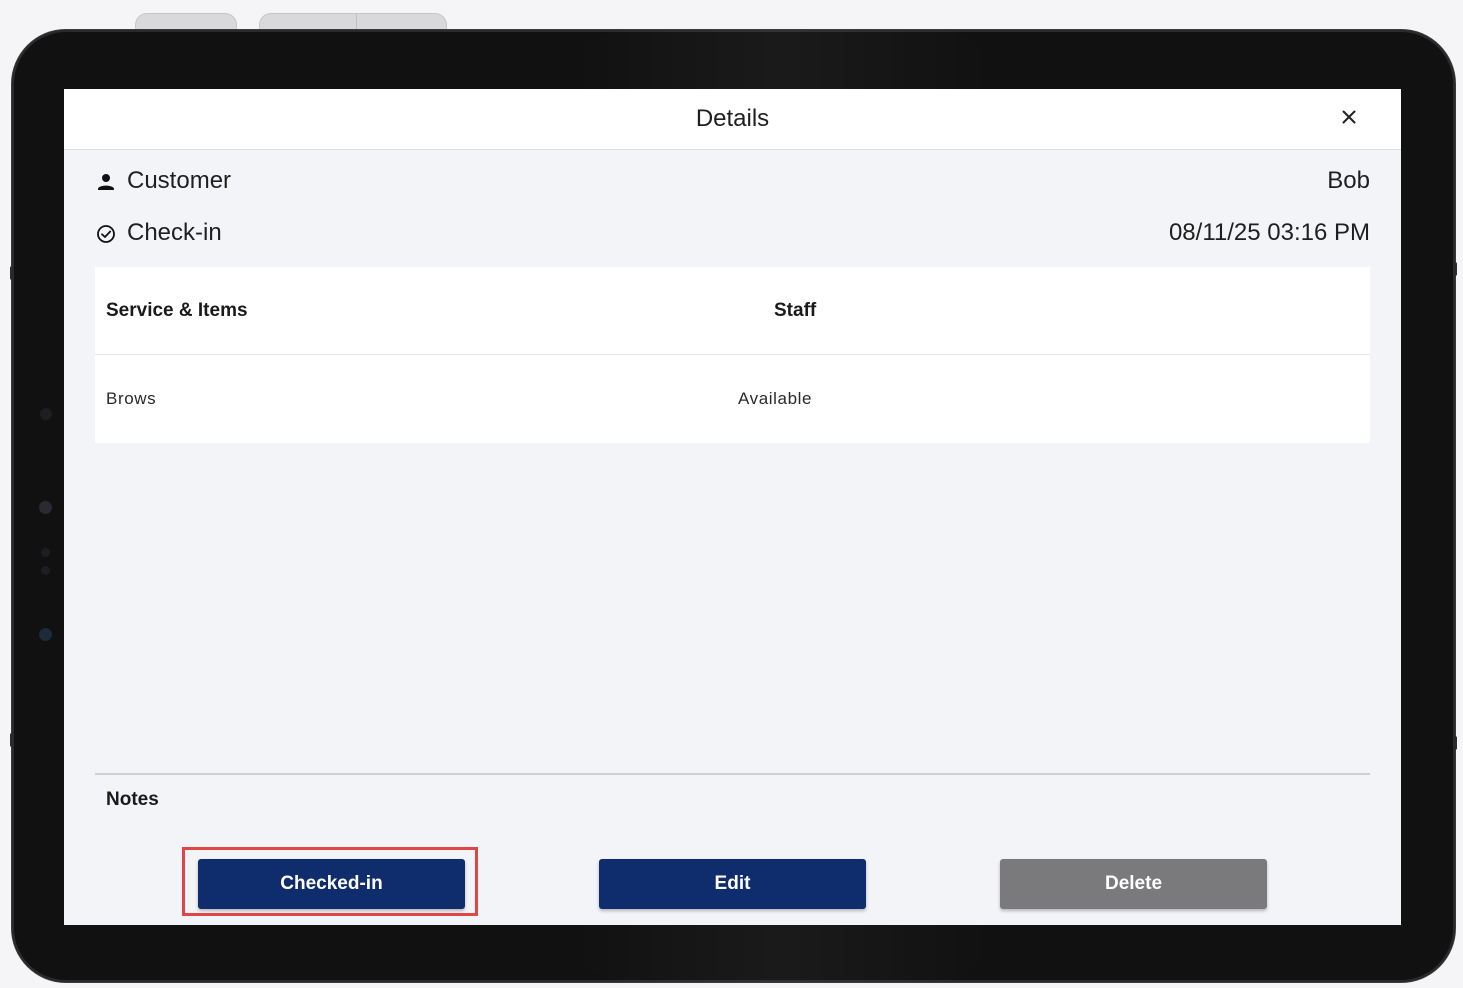 This screenshot has height=988, width=1463. Describe the element at coordinates (106, 182) in the screenshot. I see `person-icon` at that location.